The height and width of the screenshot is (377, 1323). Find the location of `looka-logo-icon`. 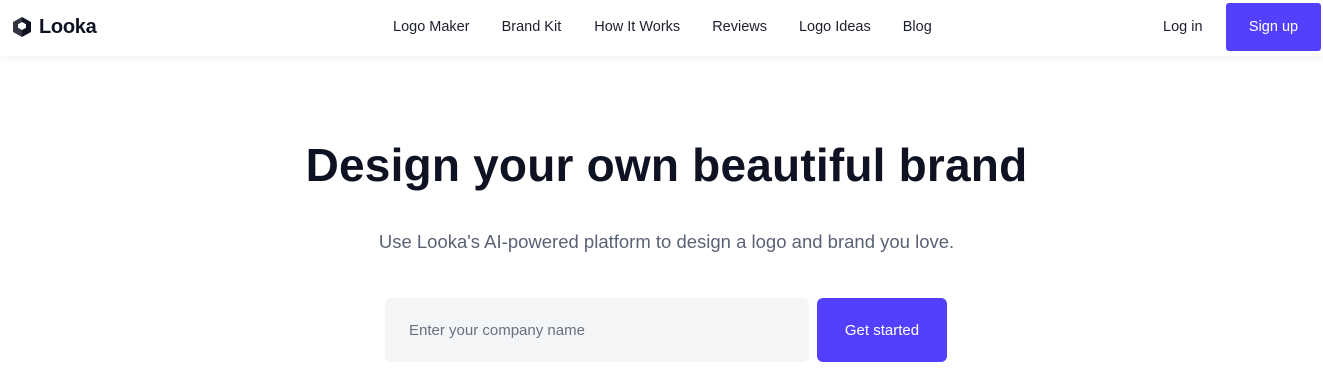

looka-logo-icon is located at coordinates (22, 27).